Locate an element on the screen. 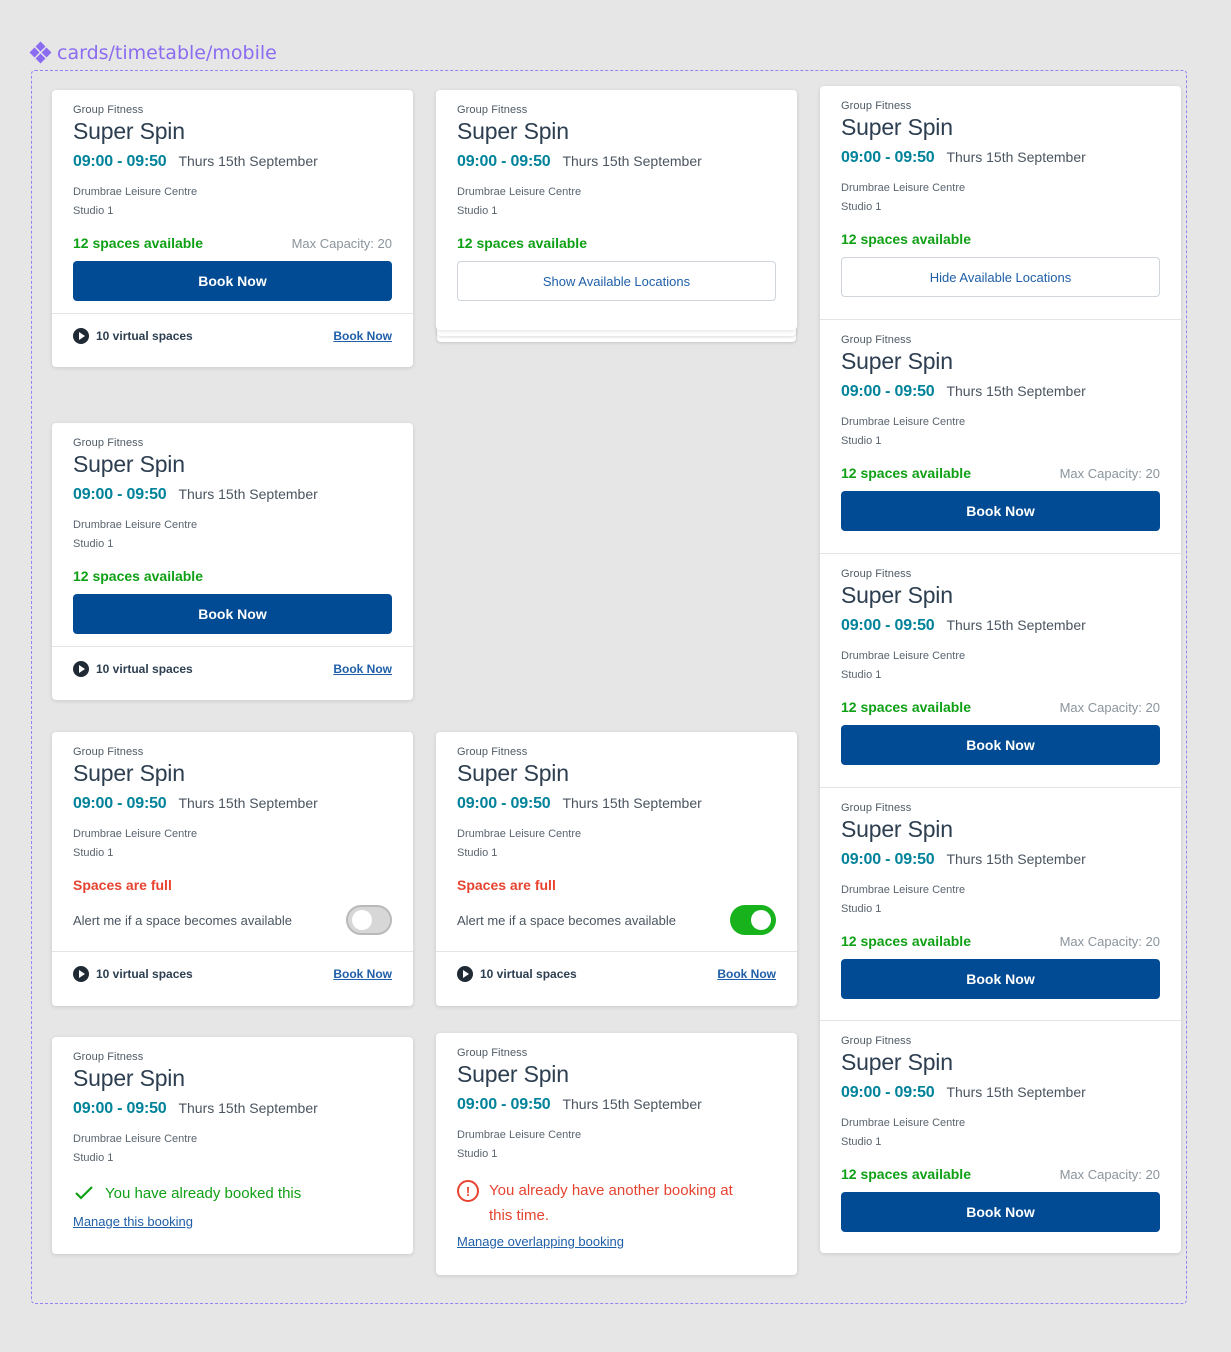  hide-locations-button: Hide Available Locations is located at coordinates (1000, 277).